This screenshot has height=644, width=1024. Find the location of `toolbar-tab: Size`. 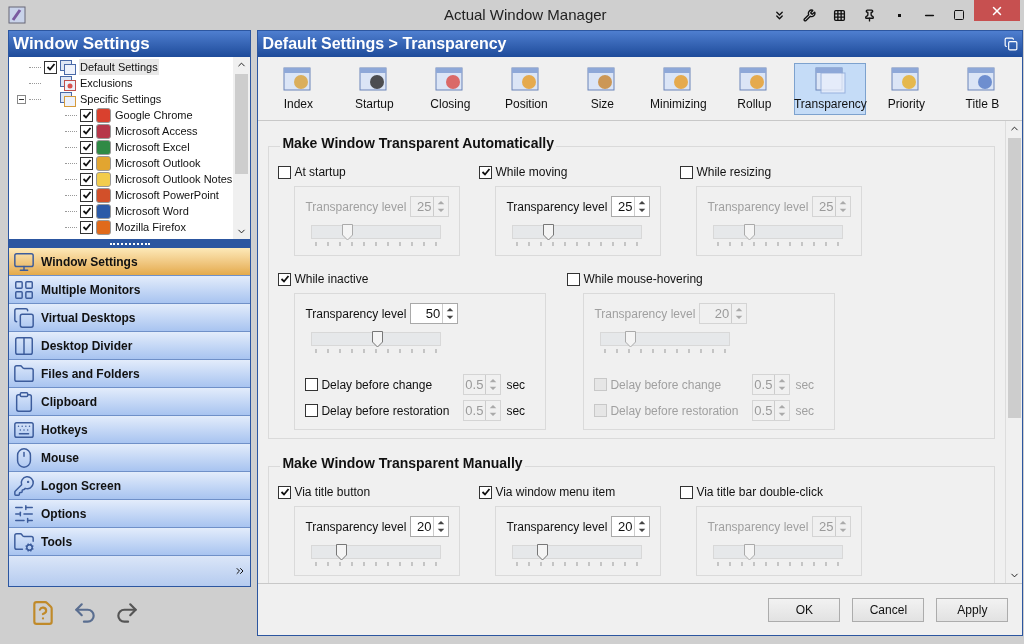

toolbar-tab: Size is located at coordinates (602, 88).